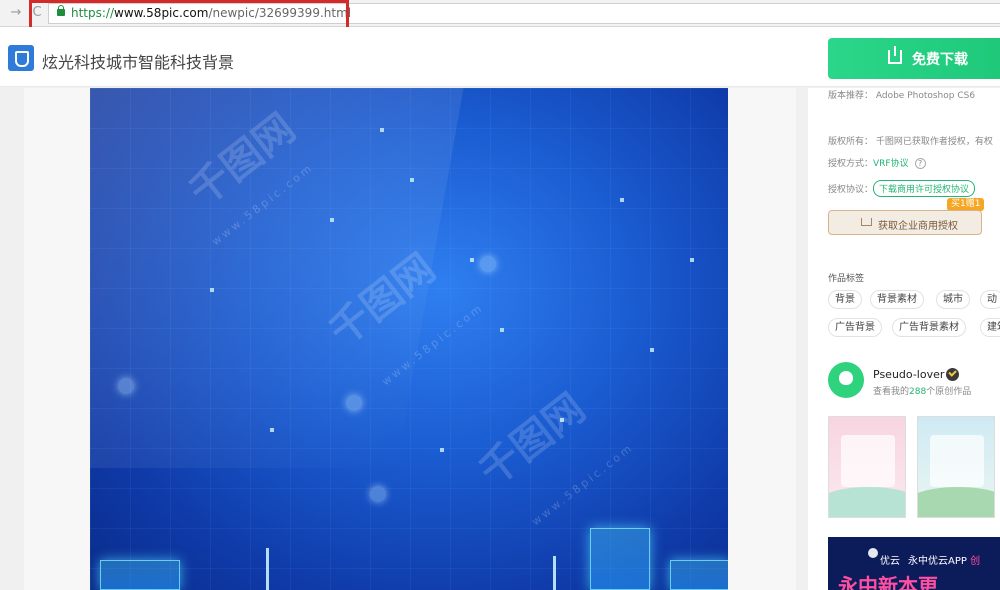  I want to click on help-icon: ?, so click(920, 163).